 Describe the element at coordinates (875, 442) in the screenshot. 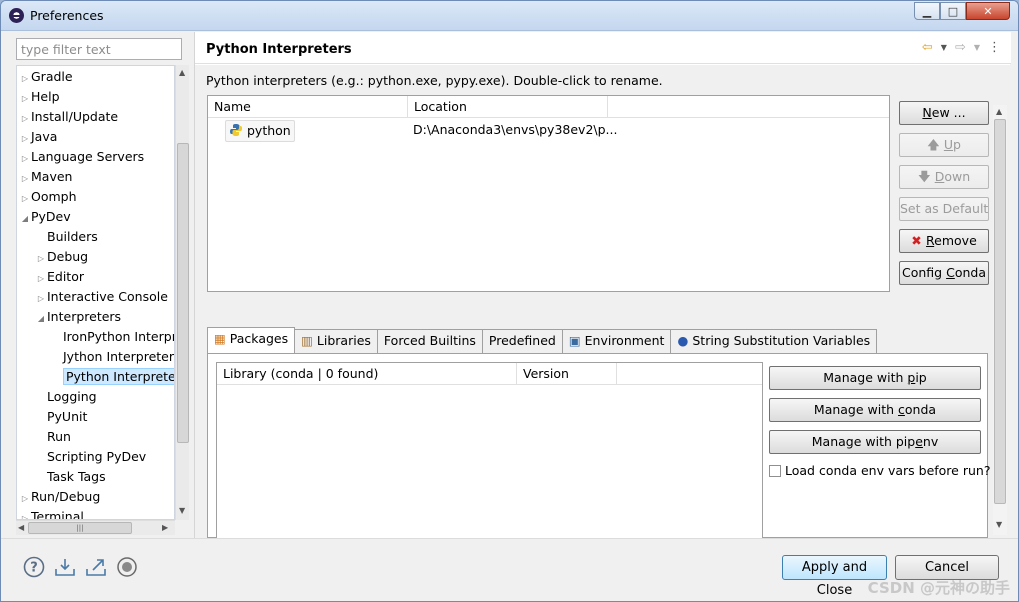

I see `manage-with-pipenv-button: Manage with pipenv` at that location.